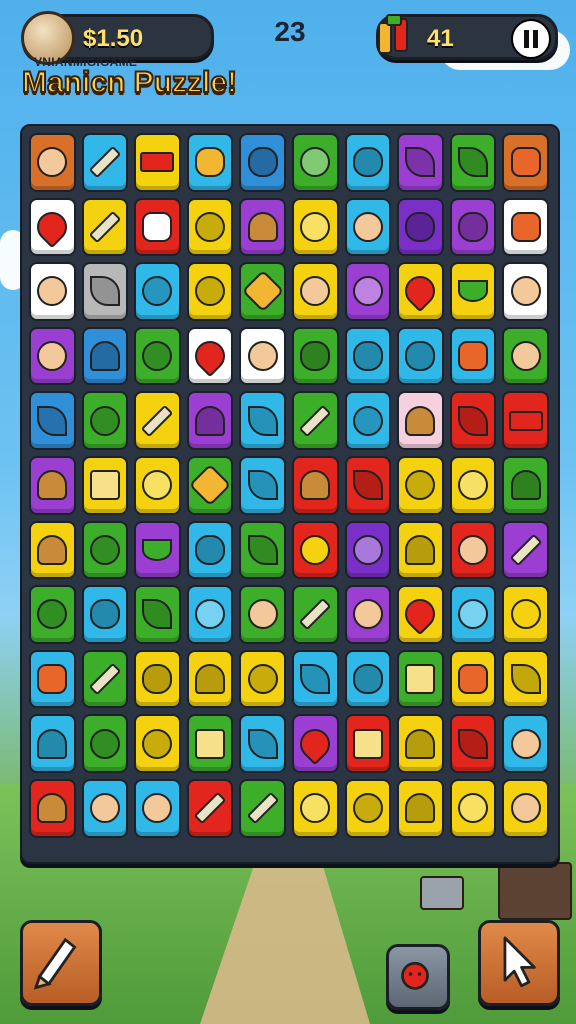 The image size is (576, 1024). I want to click on bomb-button, so click(418, 977).